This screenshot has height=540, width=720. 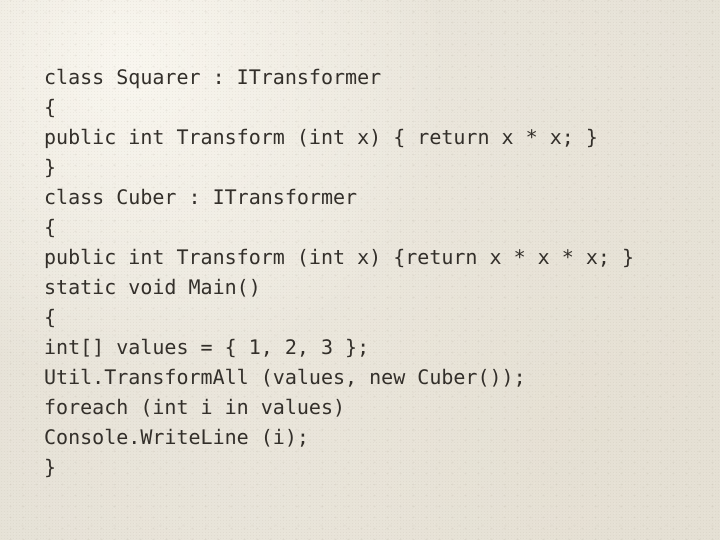 I want to click on code-line: class Squarer : ITransformer, so click(x=213, y=77).